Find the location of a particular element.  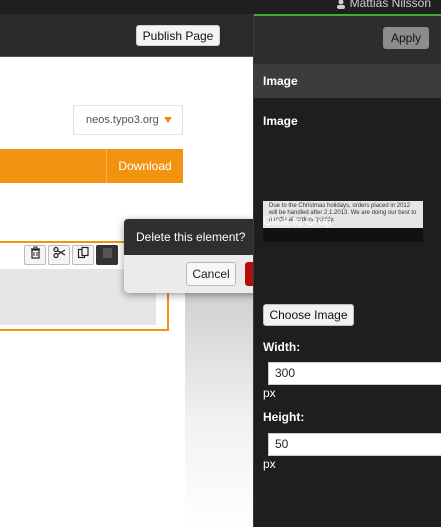

paste-tool-button is located at coordinates (107, 255).